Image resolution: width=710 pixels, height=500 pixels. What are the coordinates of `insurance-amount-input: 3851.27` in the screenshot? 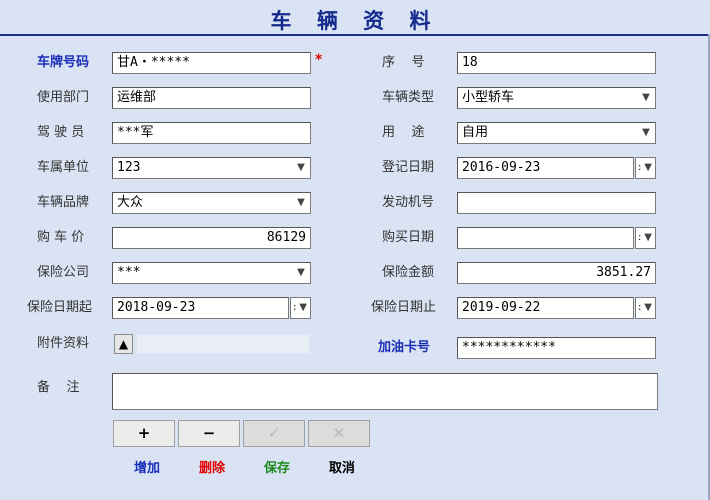 It's located at (556, 273).